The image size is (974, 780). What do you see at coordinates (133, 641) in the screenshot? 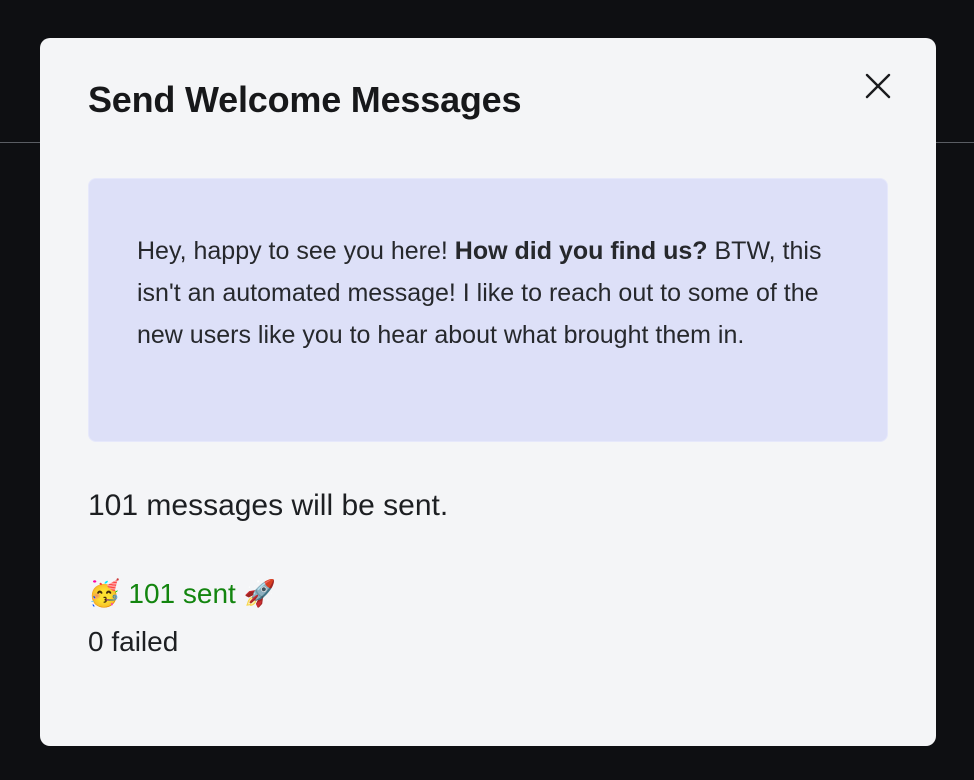
I see `failed-count-text: 0 failed` at bounding box center [133, 641].